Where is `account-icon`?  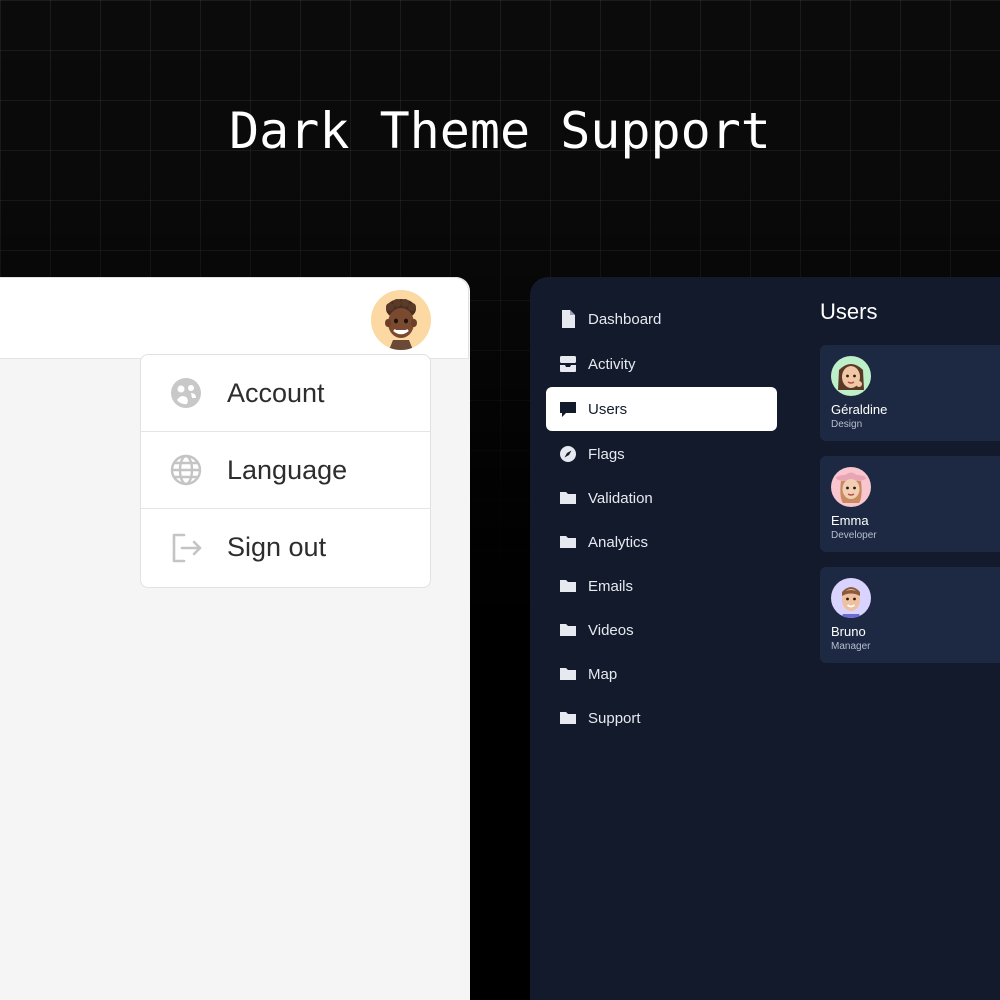
account-icon is located at coordinates (186, 393).